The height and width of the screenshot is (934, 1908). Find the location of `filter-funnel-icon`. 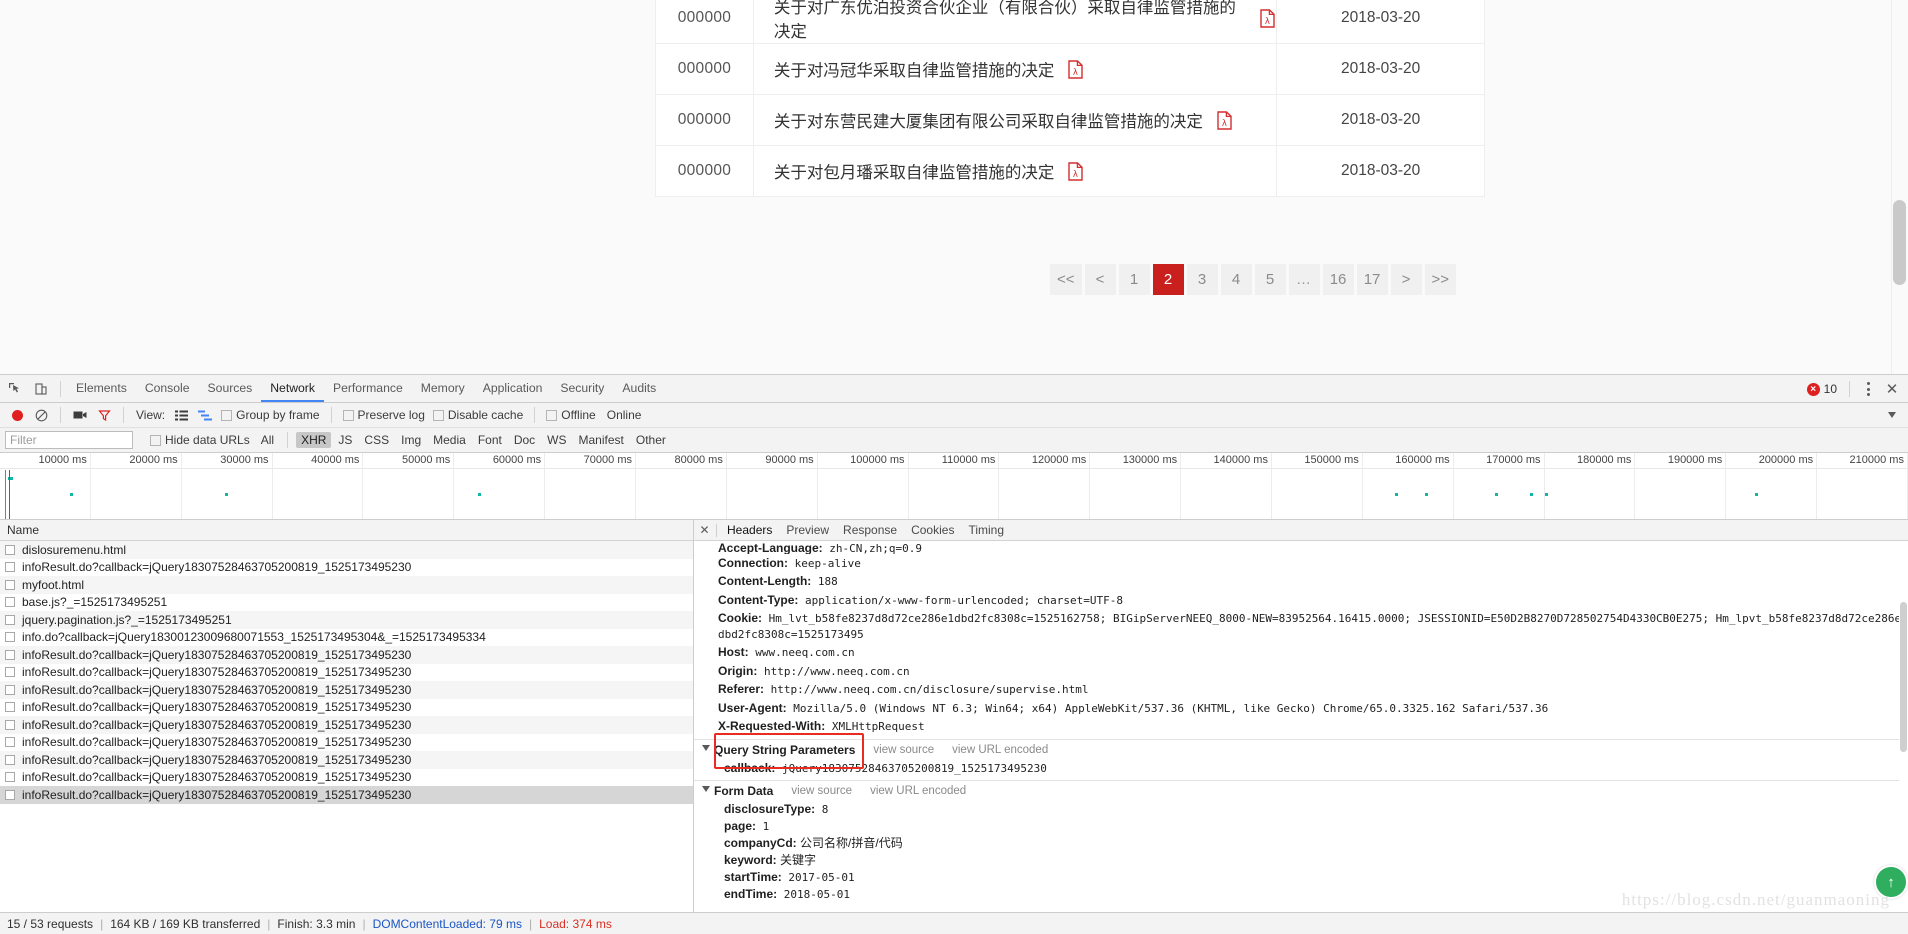

filter-funnel-icon is located at coordinates (104, 415).